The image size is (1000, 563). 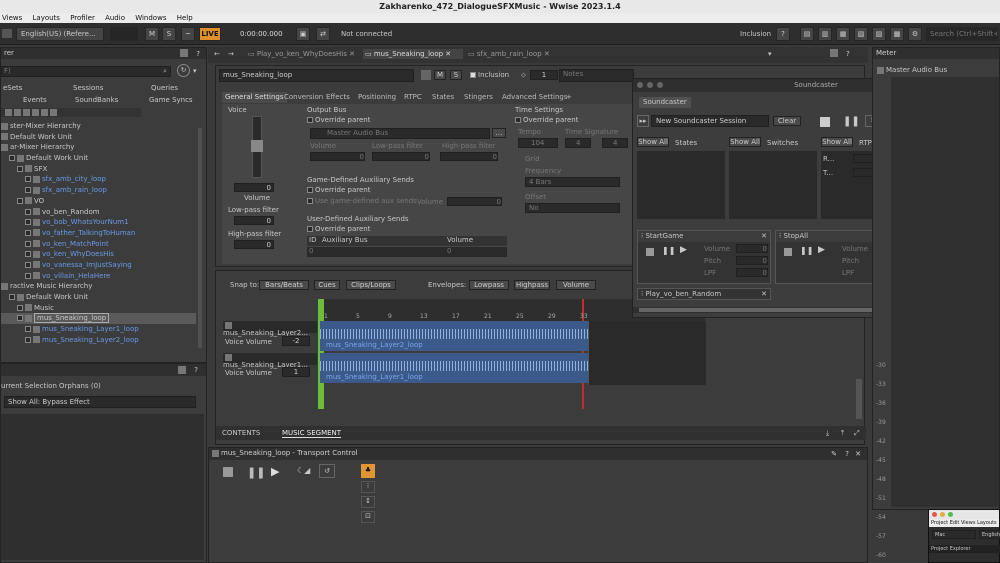 What do you see at coordinates (413, 97) in the screenshot?
I see `editor-tab-4: RTPC` at bounding box center [413, 97].